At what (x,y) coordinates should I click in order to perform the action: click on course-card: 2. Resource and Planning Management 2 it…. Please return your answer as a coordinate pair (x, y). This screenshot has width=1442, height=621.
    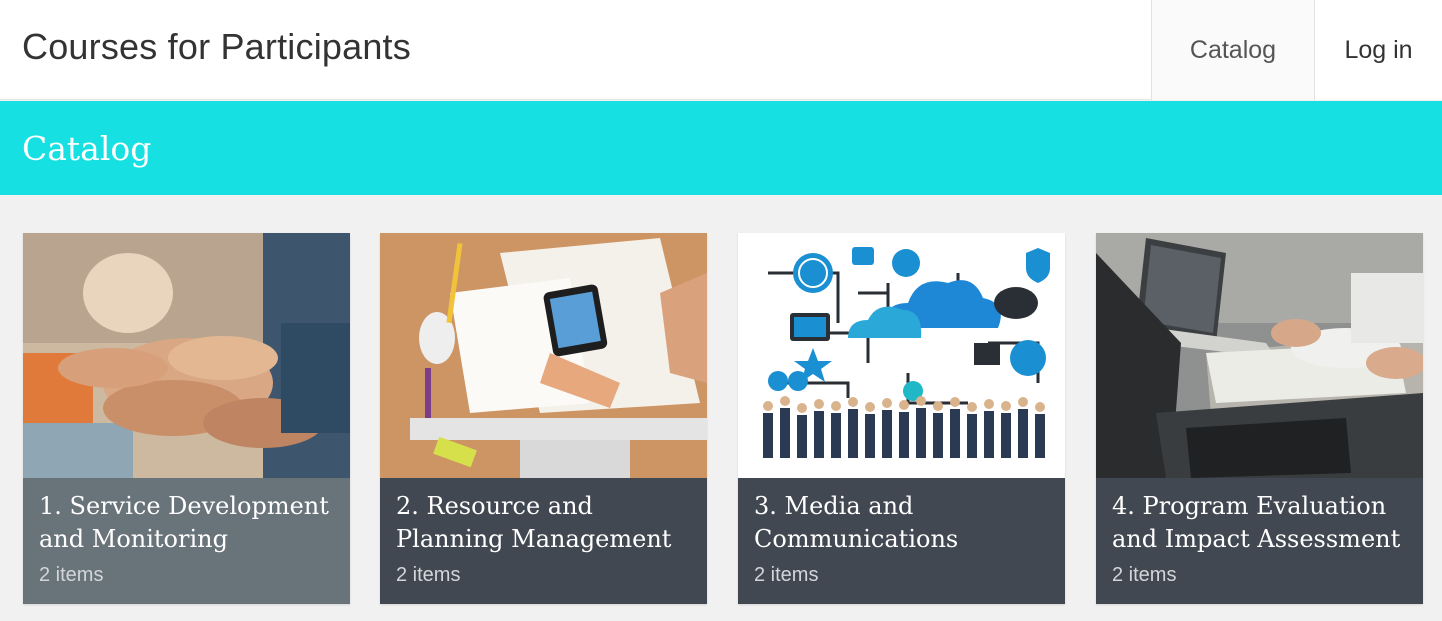
    Looking at the image, I should click on (543, 418).